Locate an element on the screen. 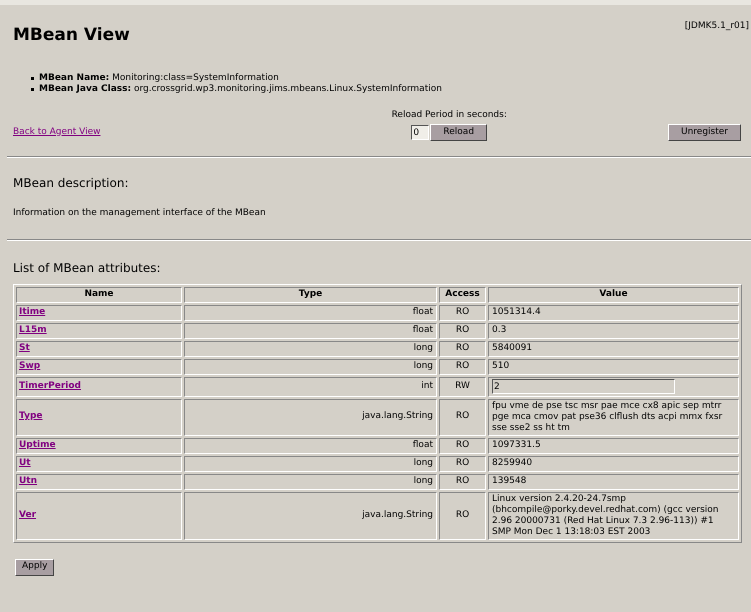  table-cell: int is located at coordinates (310, 386).